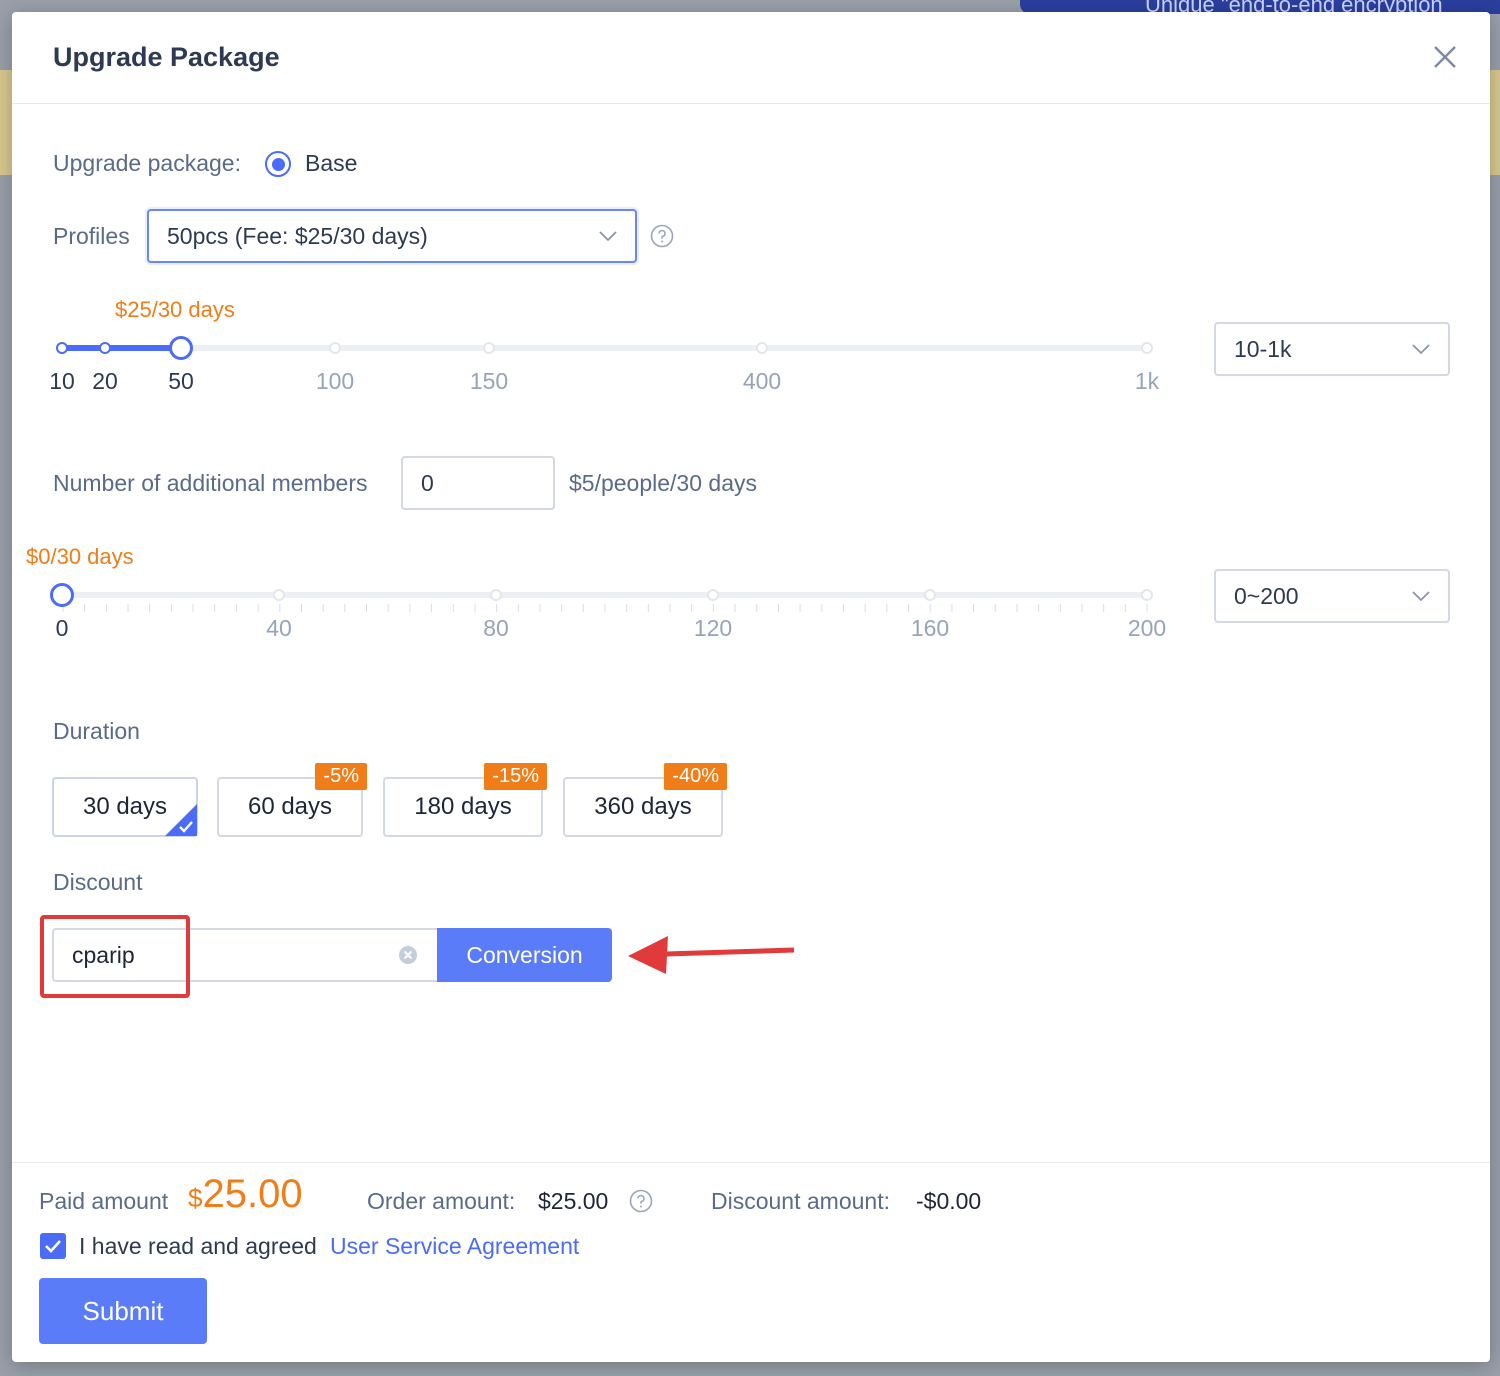 The height and width of the screenshot is (1376, 1500). I want to click on base-radio, so click(278, 164).